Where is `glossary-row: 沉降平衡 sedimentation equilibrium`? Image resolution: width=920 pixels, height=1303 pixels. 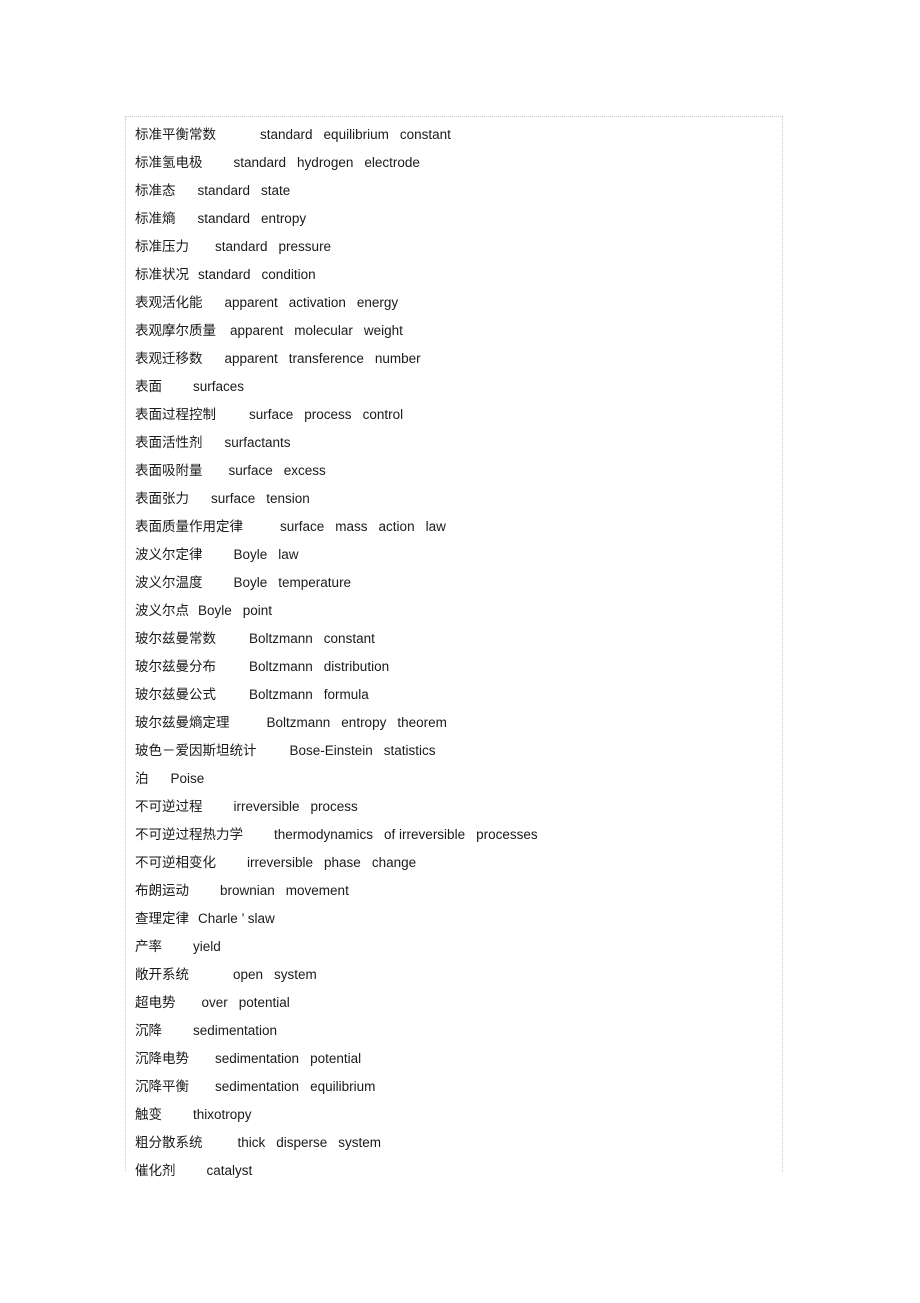 glossary-row: 沉降平衡 sedimentation equilibrium is located at coordinates (454, 1087).